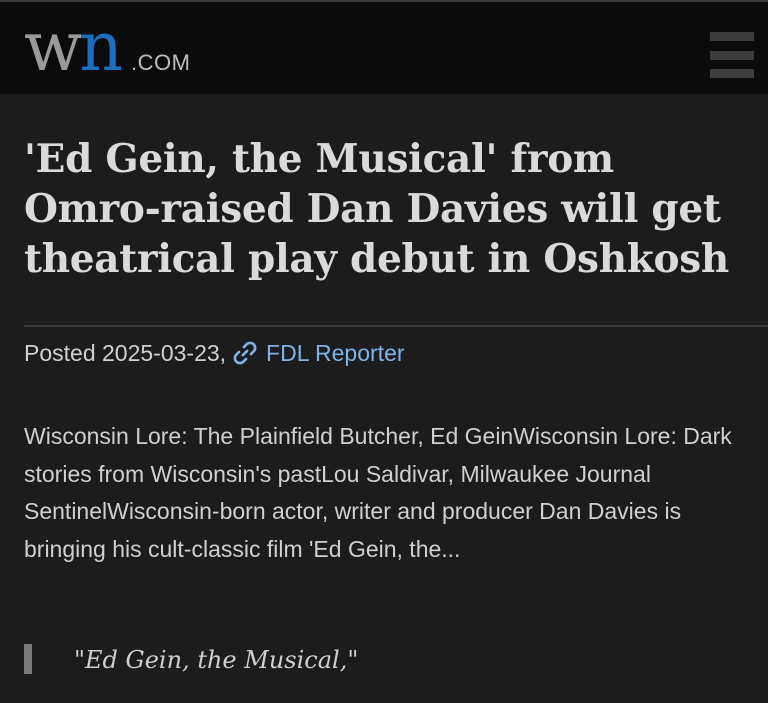  Describe the element at coordinates (28, 659) in the screenshot. I see `quote-bar` at that location.